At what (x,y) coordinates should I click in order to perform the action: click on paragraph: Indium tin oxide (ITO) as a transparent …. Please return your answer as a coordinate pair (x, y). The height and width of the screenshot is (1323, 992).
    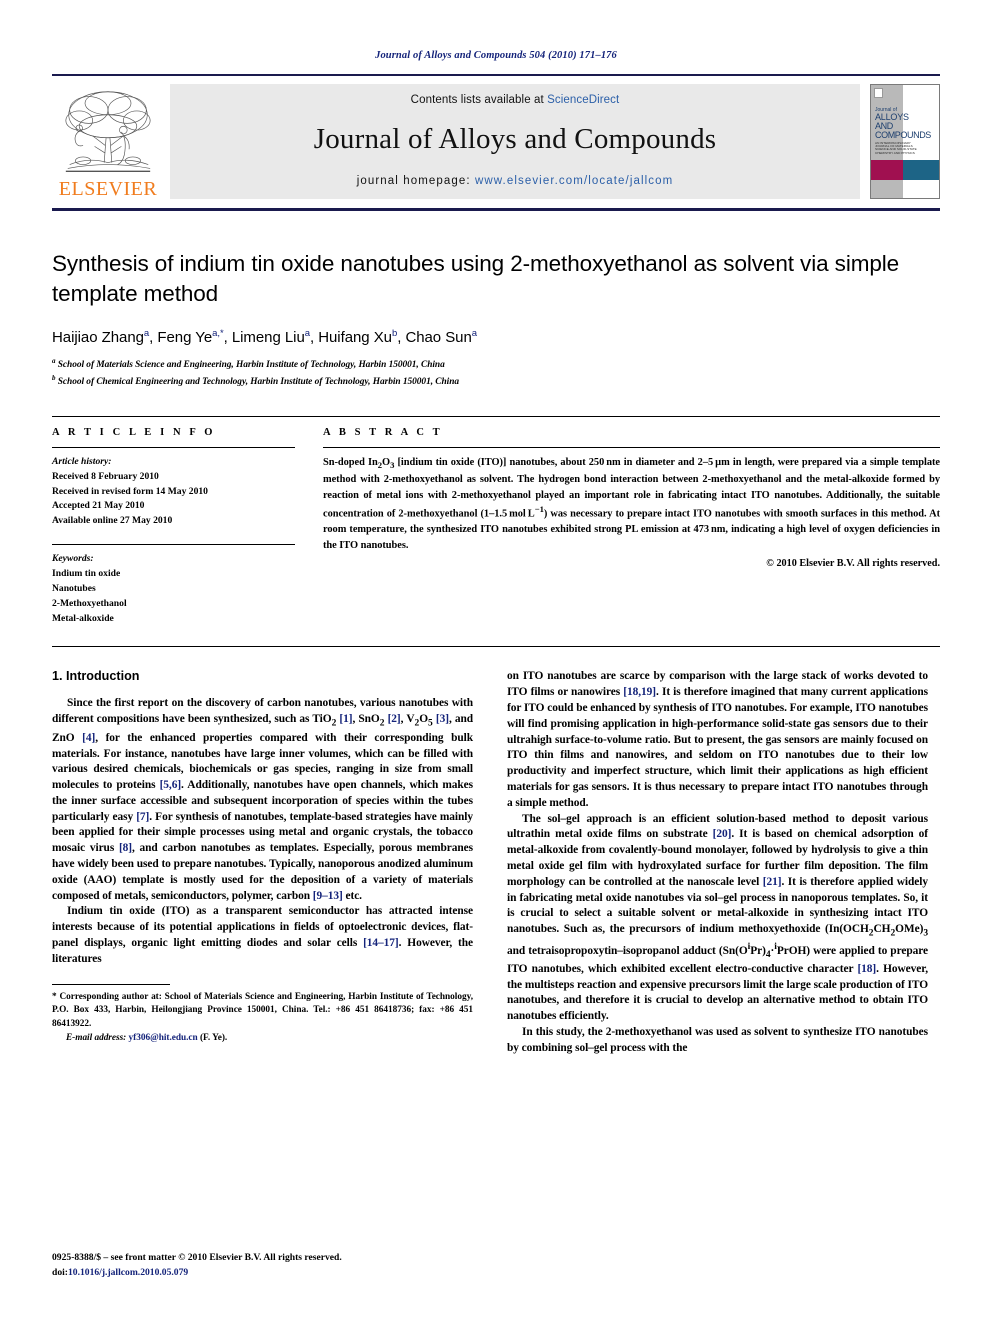
    Looking at the image, I should click on (262, 935).